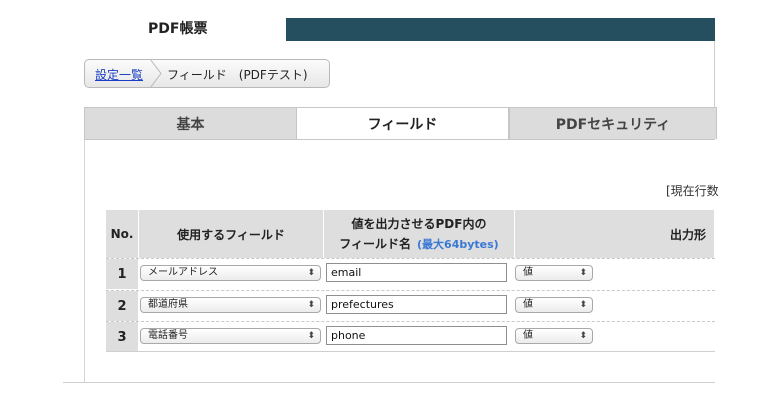  I want to click on field-select-value: 都道府県, so click(168, 304).